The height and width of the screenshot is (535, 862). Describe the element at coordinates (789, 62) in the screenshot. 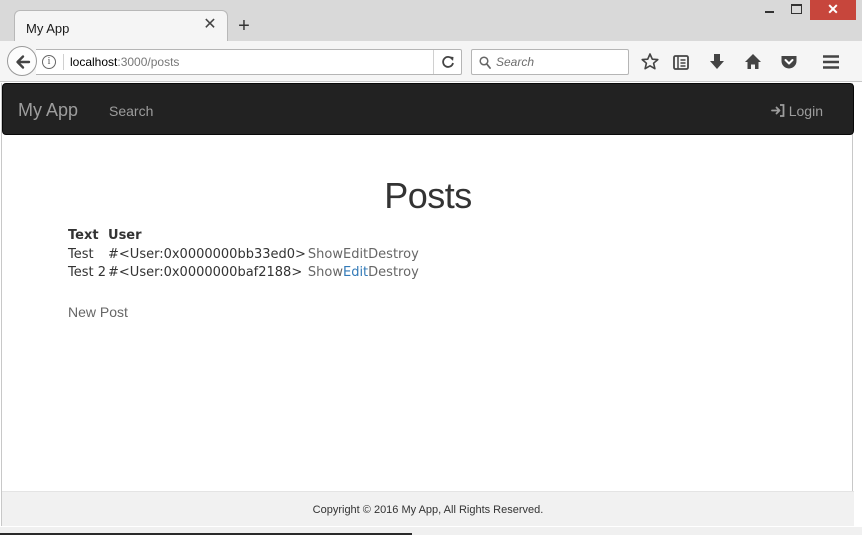

I see `pocket-icon` at that location.